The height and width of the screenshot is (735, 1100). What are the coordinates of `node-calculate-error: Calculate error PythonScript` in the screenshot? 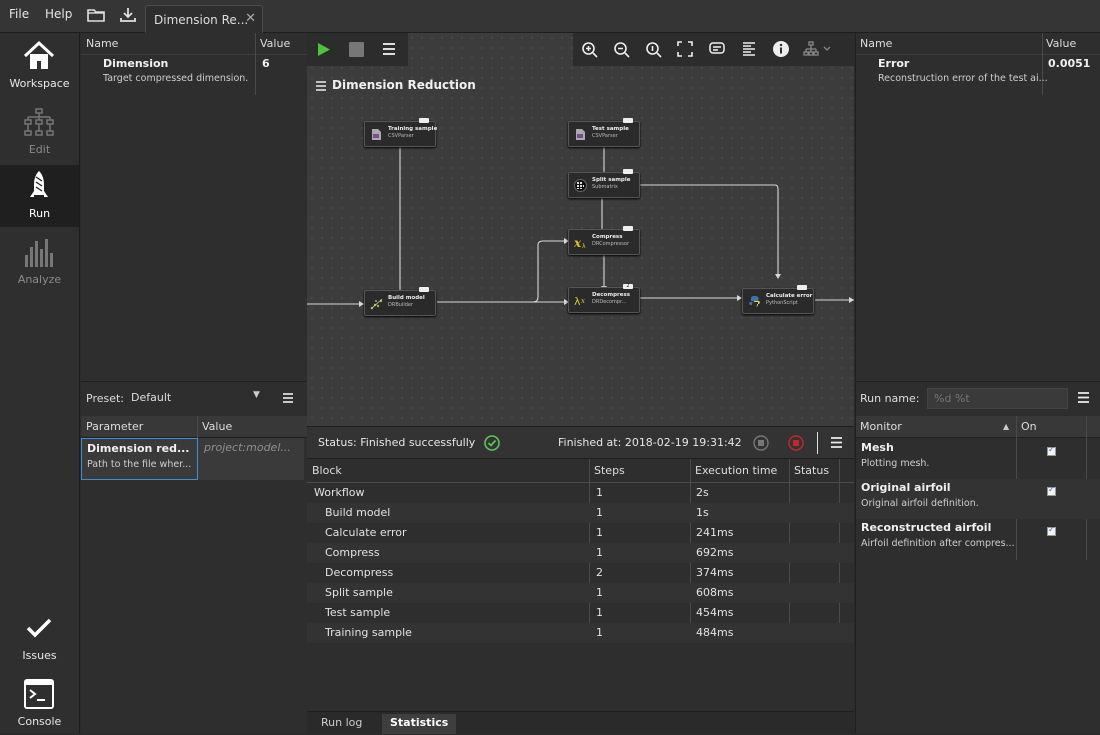 It's located at (778, 299).